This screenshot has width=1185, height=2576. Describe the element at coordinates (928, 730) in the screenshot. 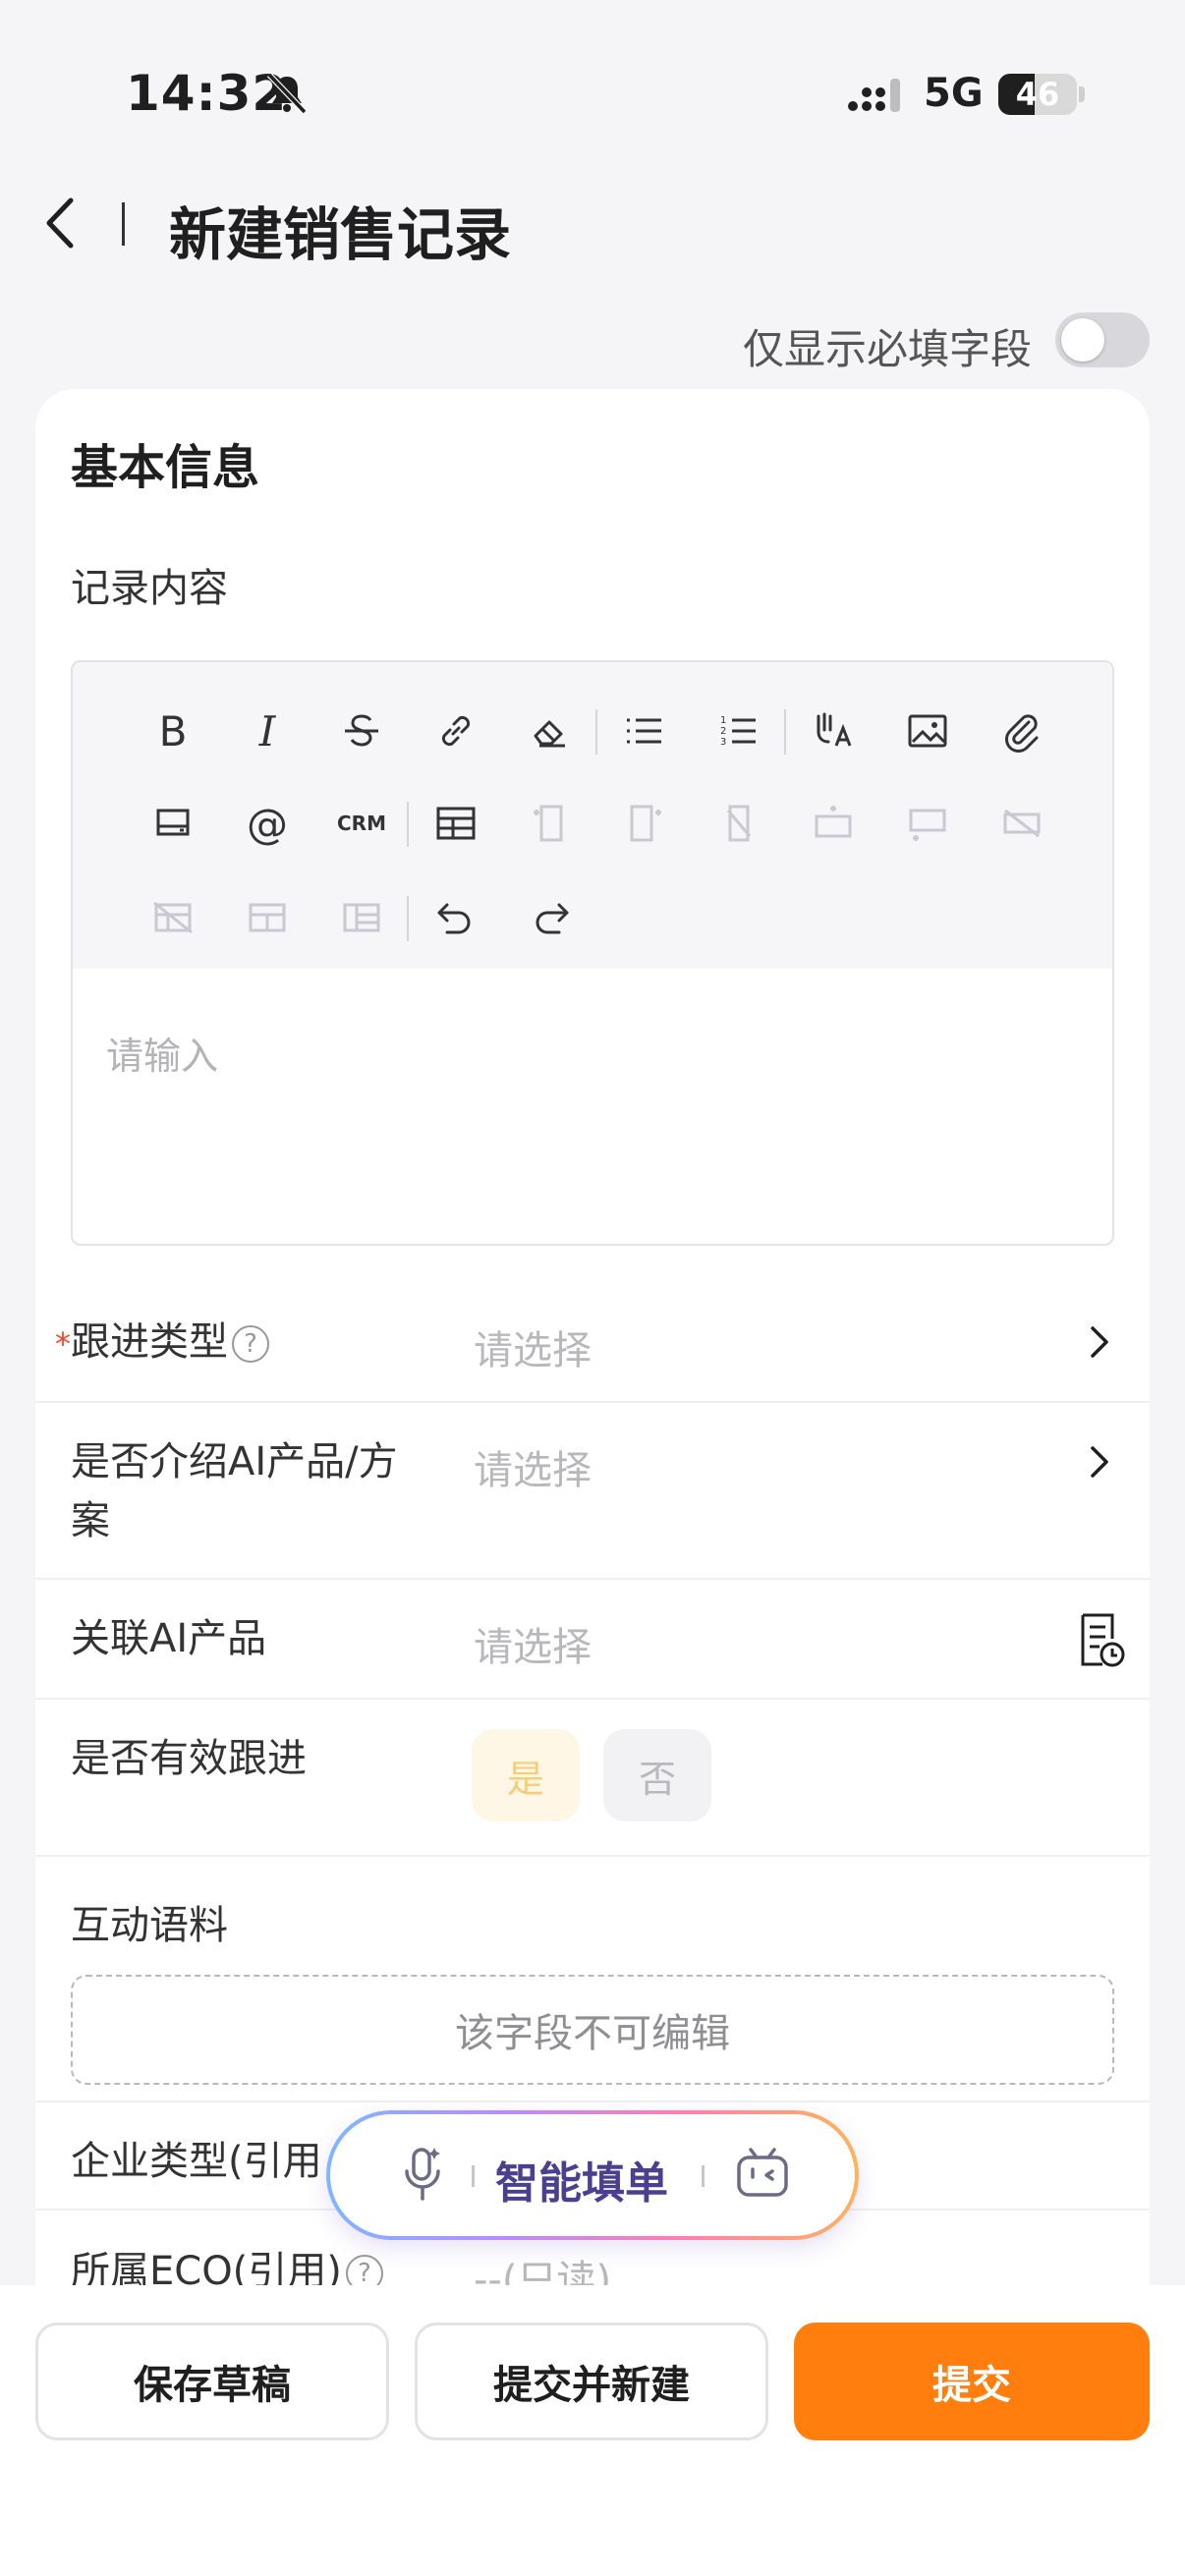

I see `image-icon` at that location.